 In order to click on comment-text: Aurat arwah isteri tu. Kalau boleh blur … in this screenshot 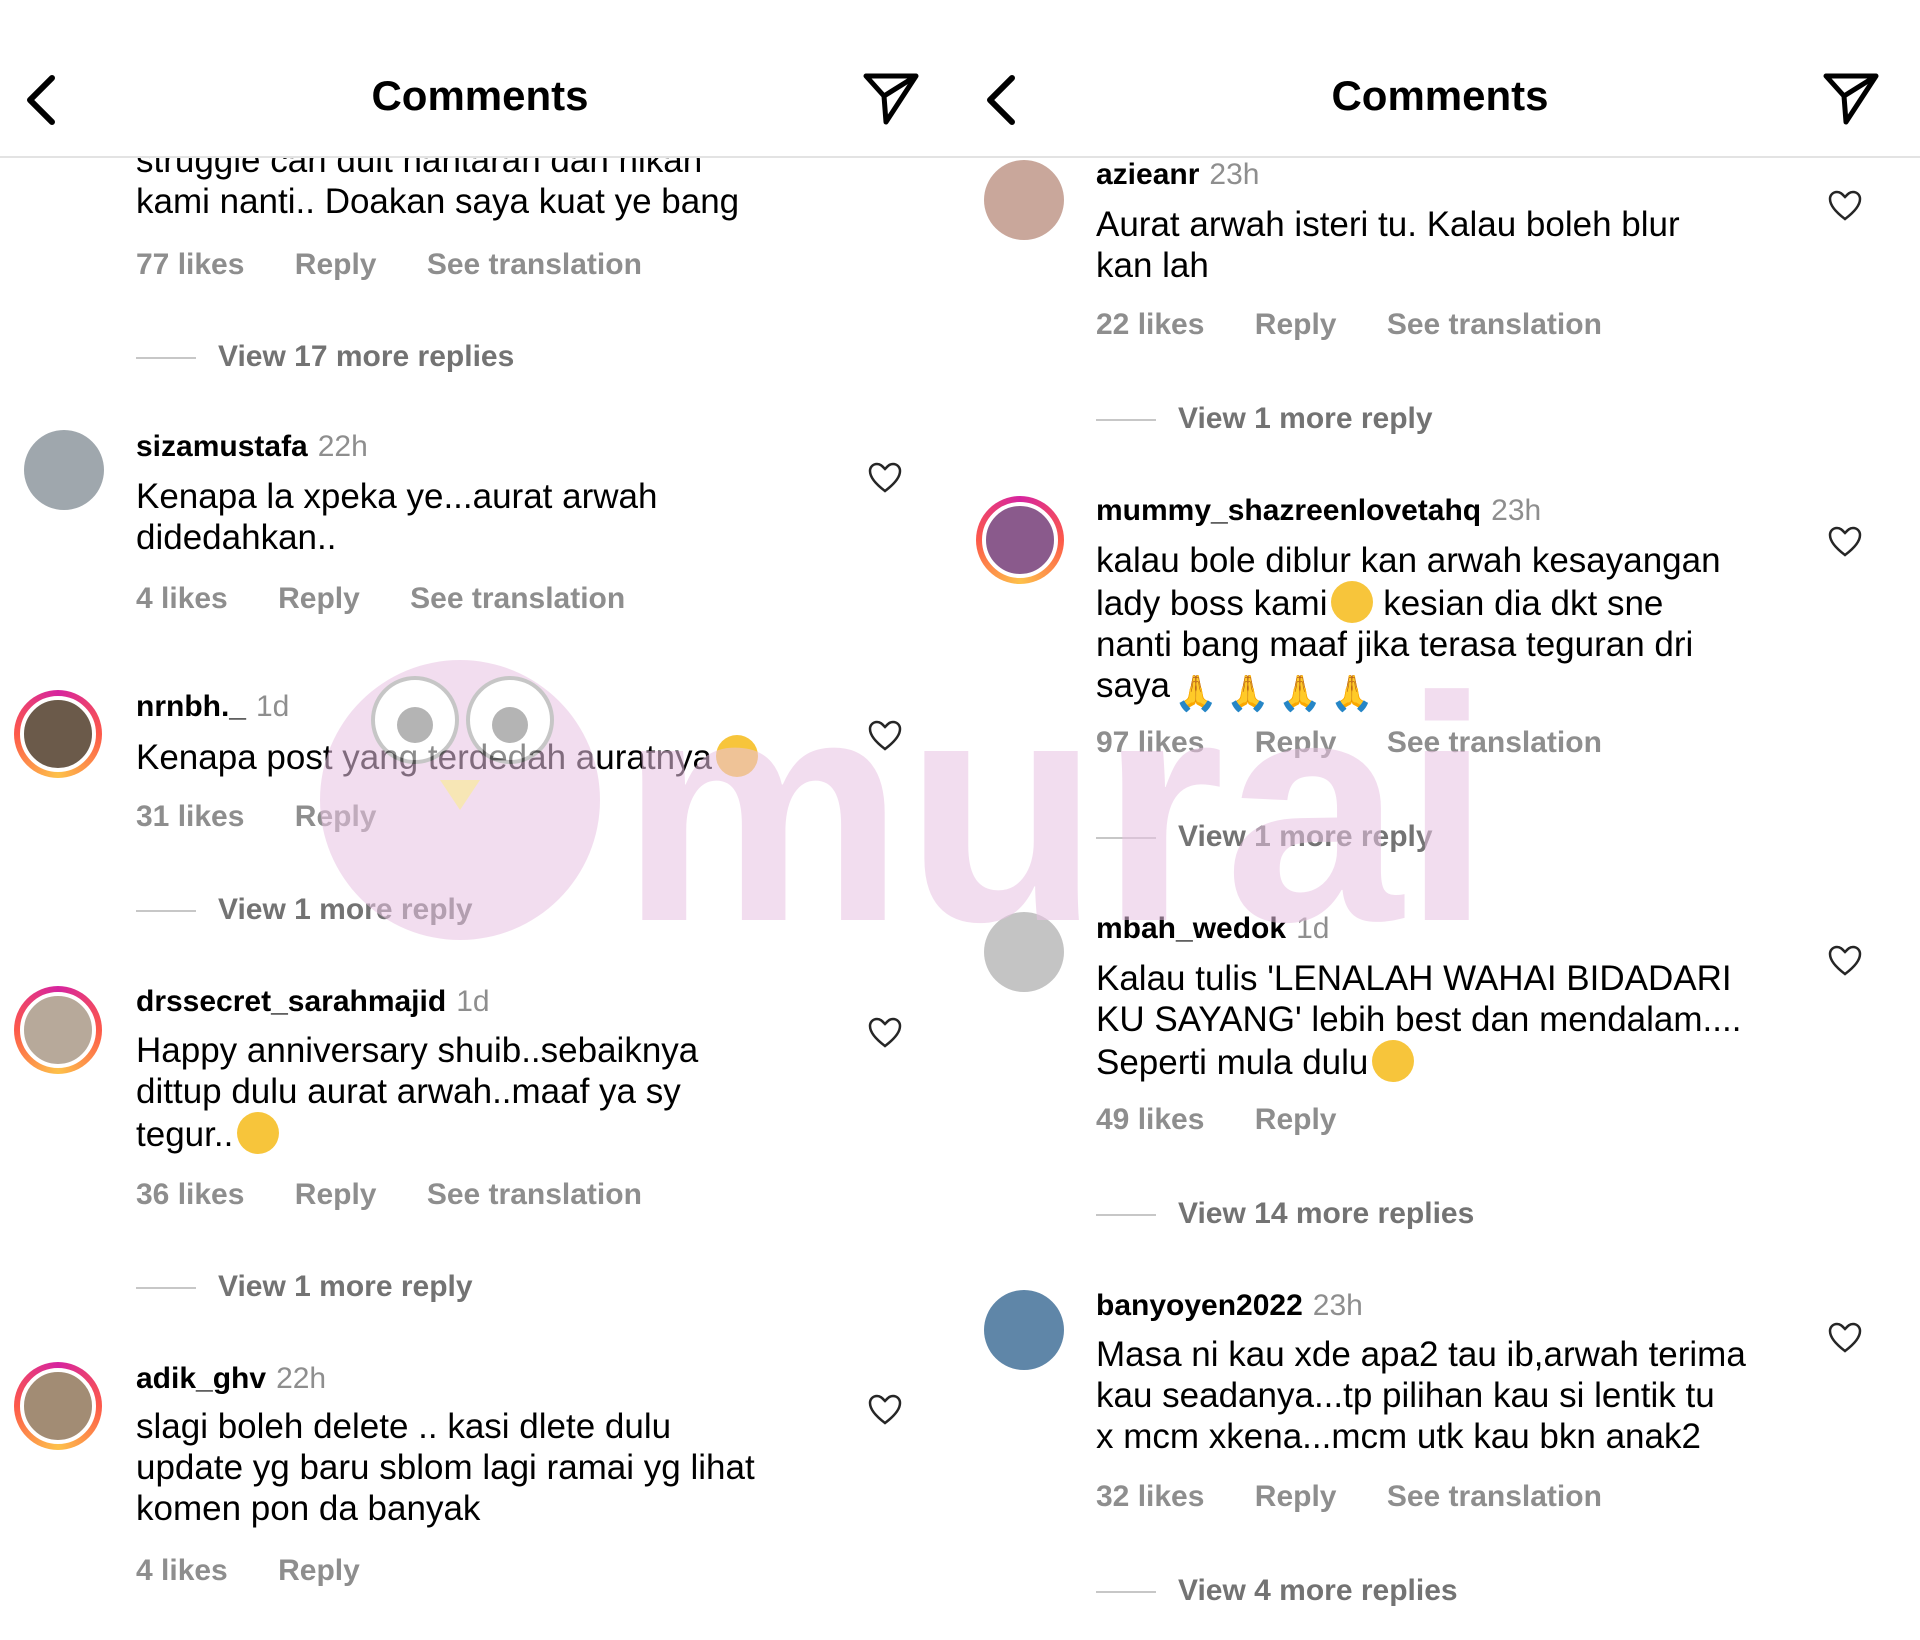, I will do `click(1388, 245)`.